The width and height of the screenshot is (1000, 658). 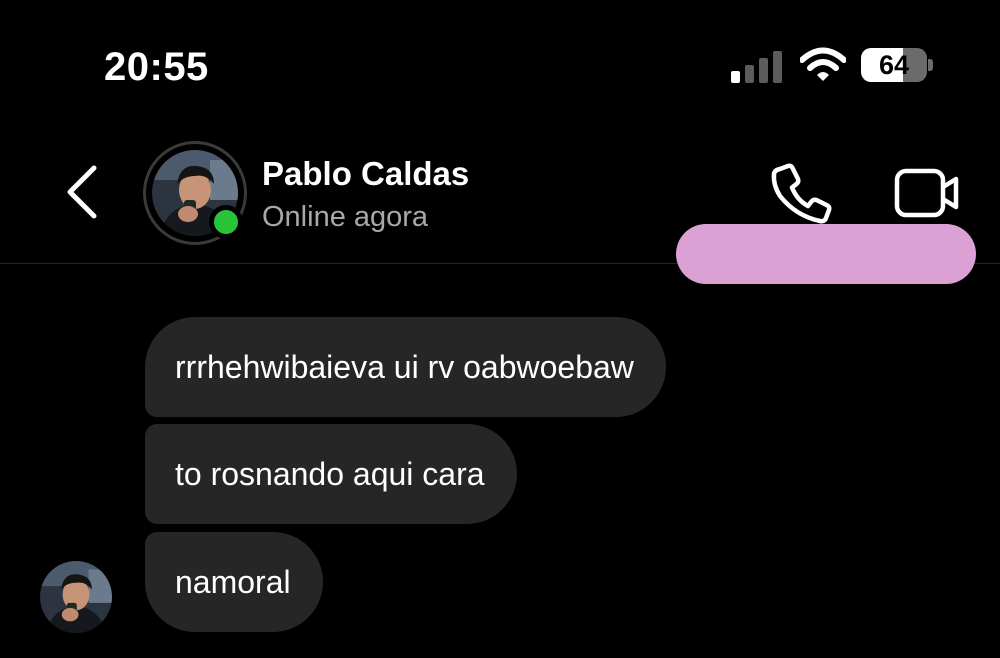 What do you see at coordinates (331, 474) in the screenshot?
I see `received-message-bubble: to rosnando aqui cara` at bounding box center [331, 474].